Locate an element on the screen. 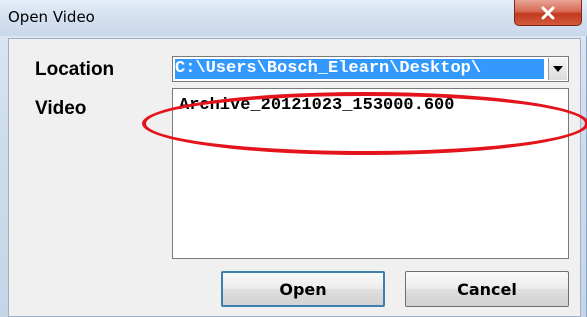 The width and height of the screenshot is (587, 317). location-value: C:\Users\Bosch_Elearn\Desktop\ is located at coordinates (359, 69).